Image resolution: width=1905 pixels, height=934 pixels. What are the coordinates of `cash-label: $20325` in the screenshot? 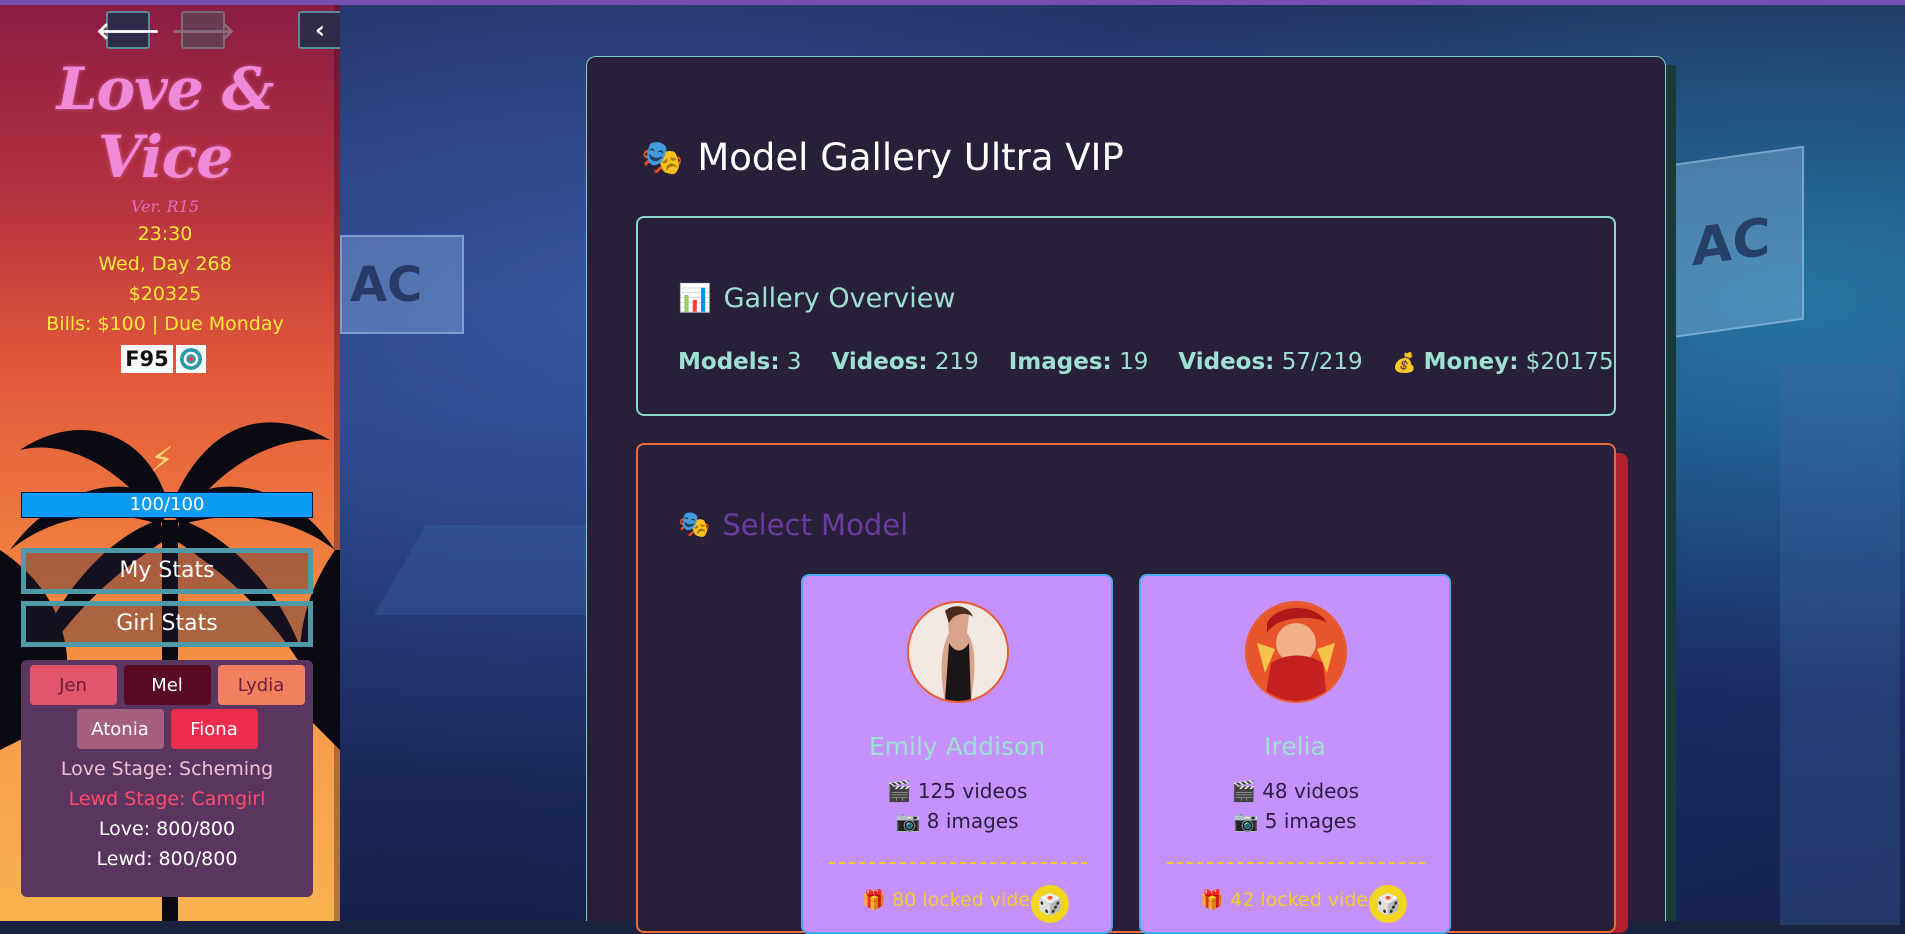 It's located at (165, 294).